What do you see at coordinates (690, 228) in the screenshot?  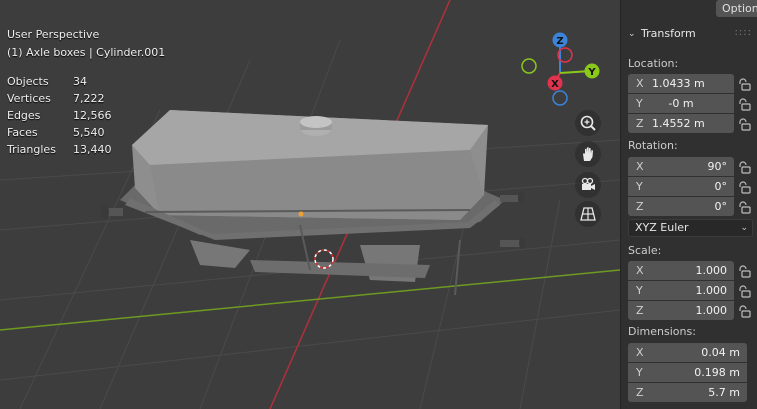 I see `rotation-mode-dropdown: XYZ Euler ⌄` at bounding box center [690, 228].